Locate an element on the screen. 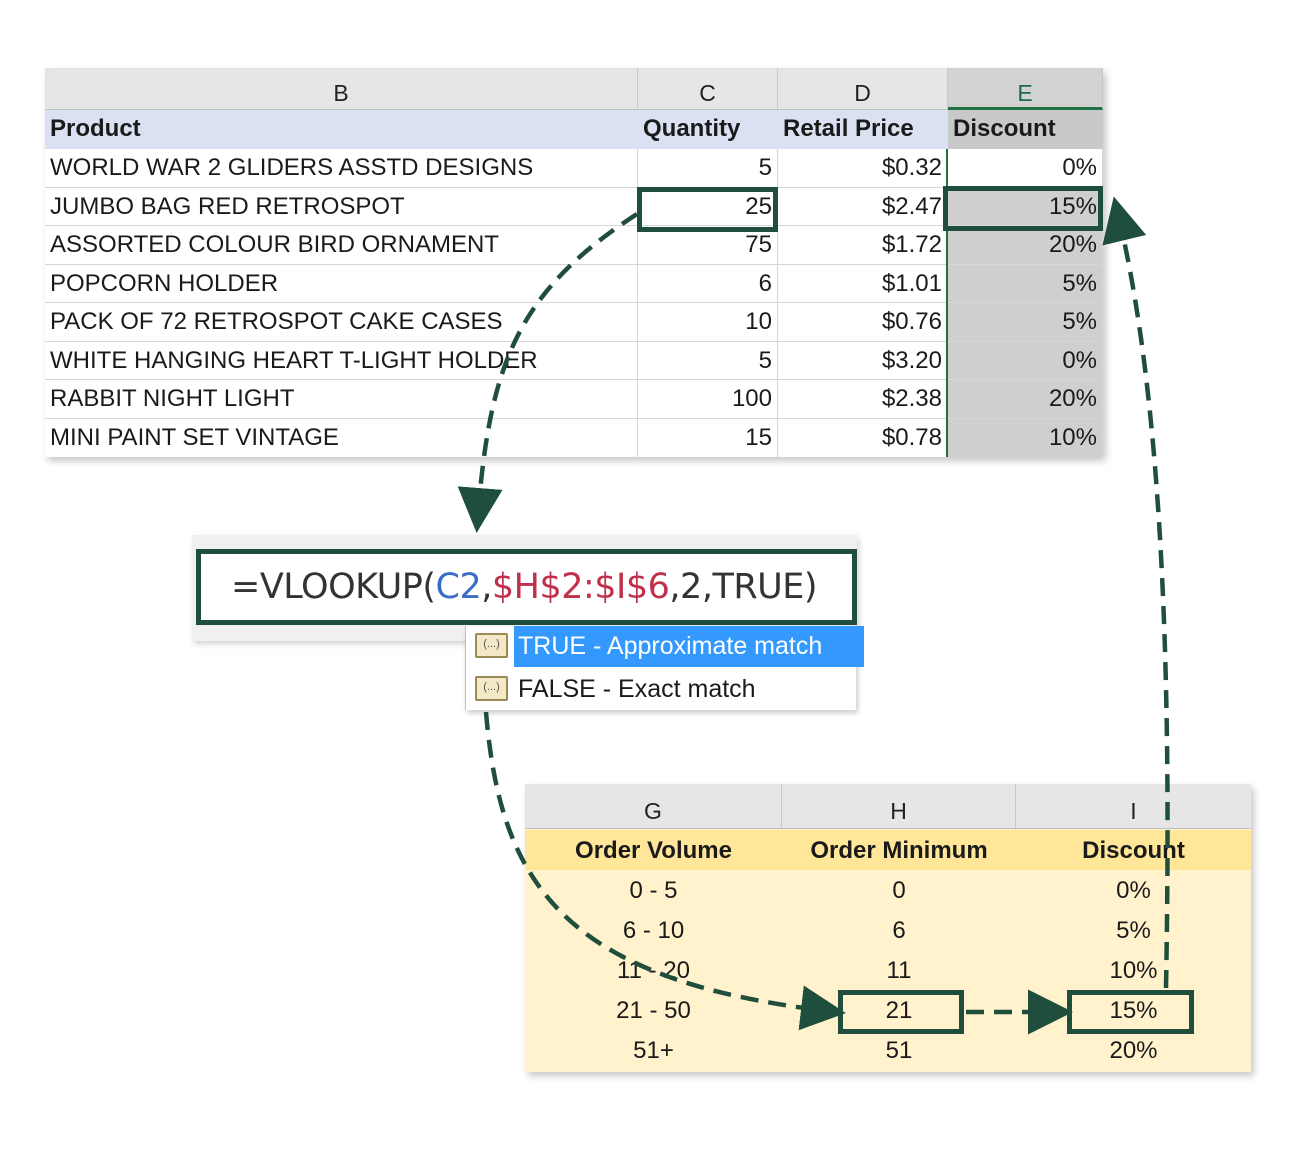  cell-product: RABBIT NIGHT LIGHT is located at coordinates (341, 399).